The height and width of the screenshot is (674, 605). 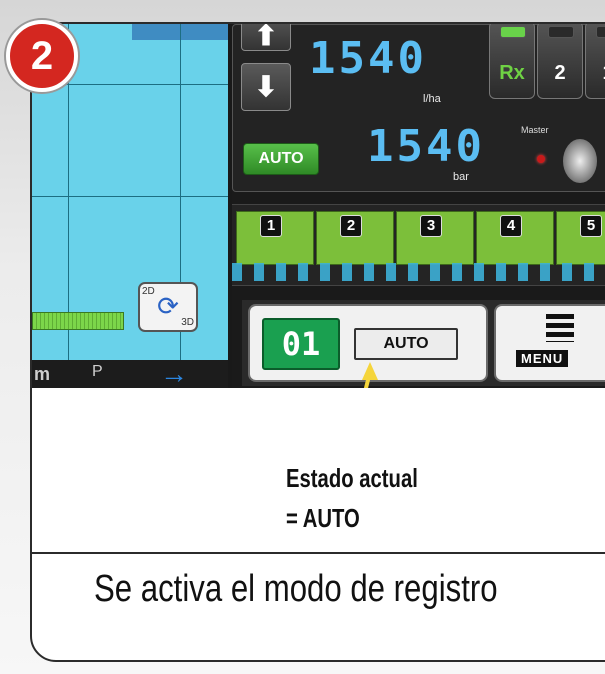 I want to click on divider, so click(x=318, y=553).